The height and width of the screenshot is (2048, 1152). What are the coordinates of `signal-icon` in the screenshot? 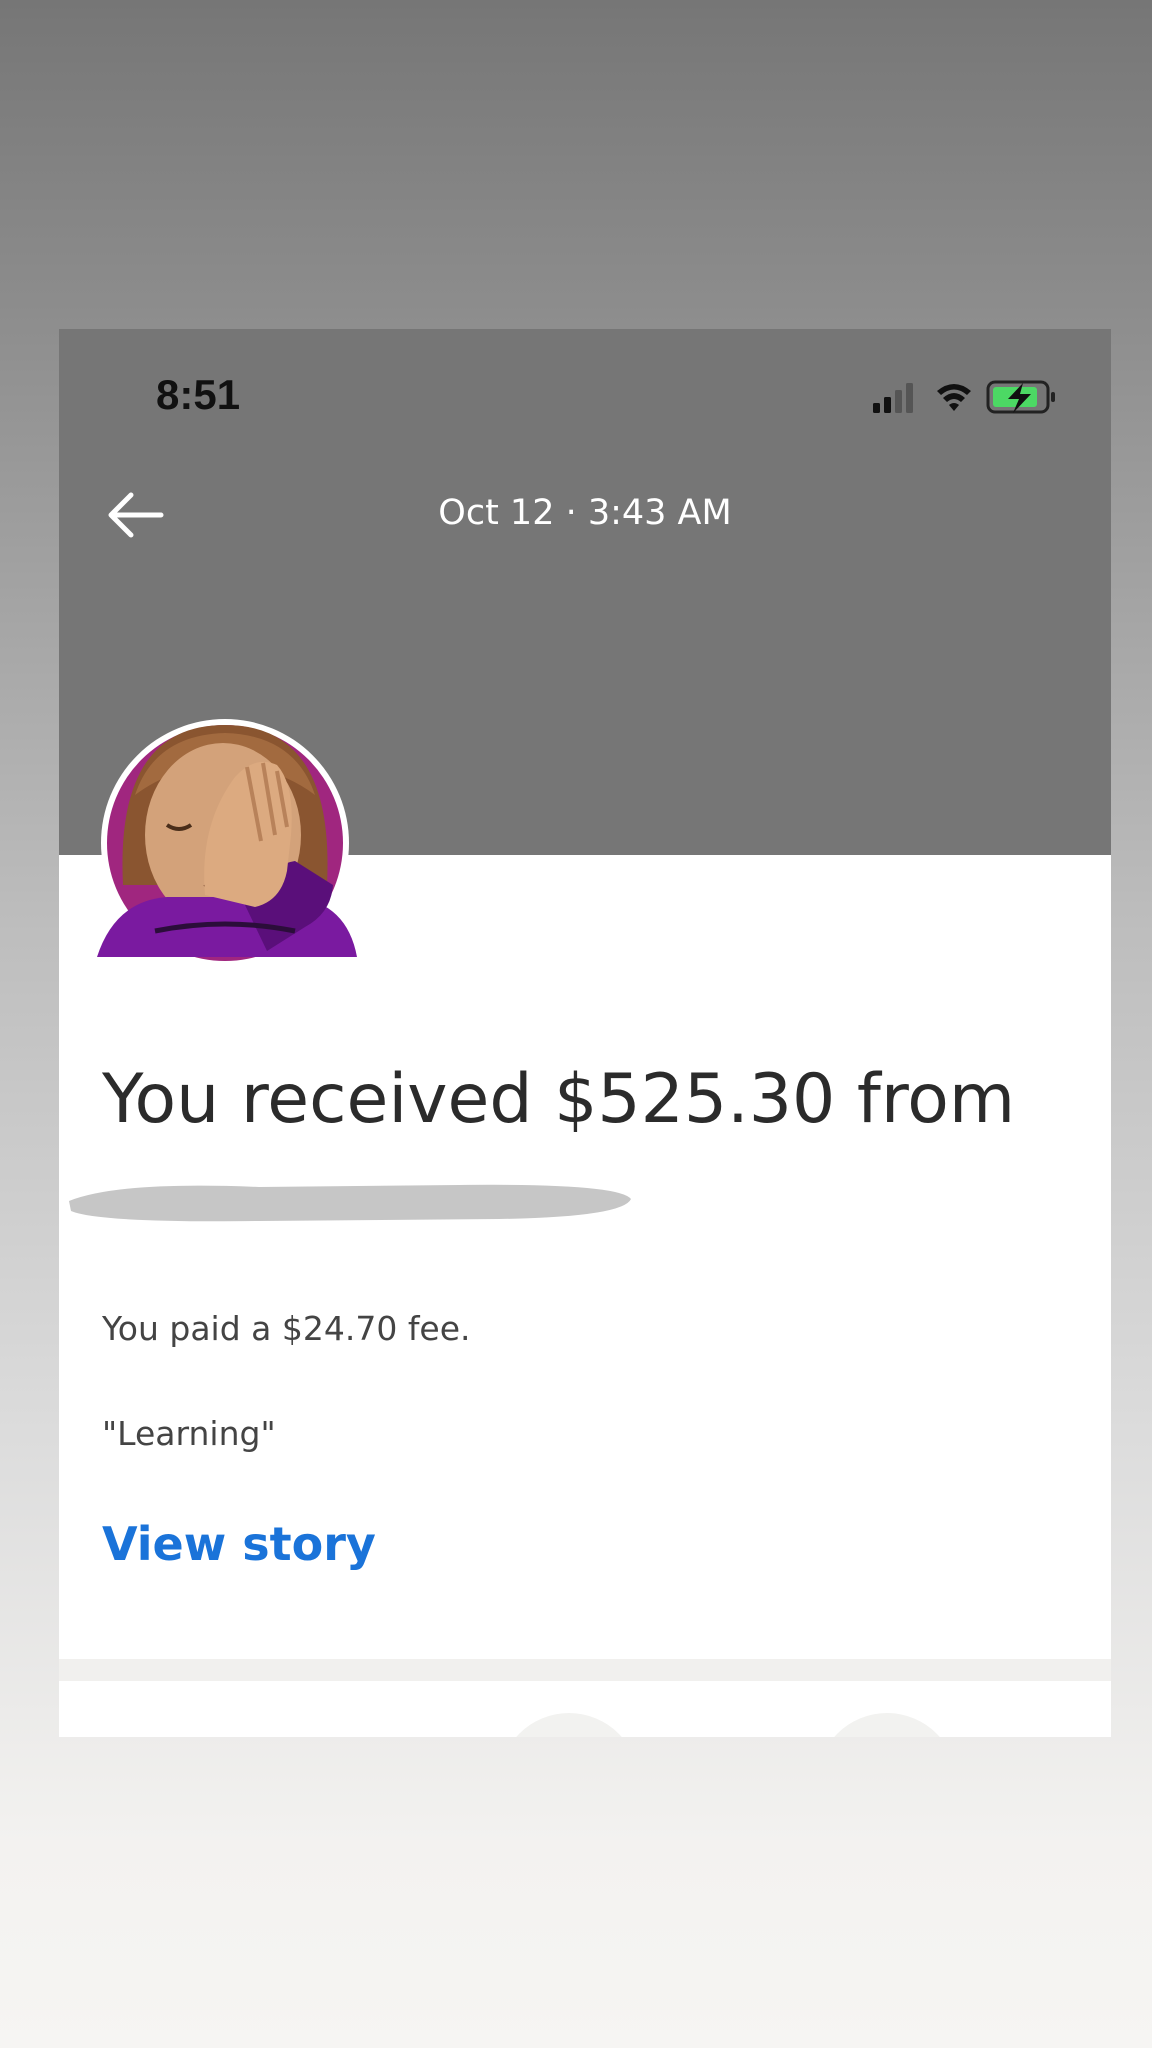 It's located at (893, 398).